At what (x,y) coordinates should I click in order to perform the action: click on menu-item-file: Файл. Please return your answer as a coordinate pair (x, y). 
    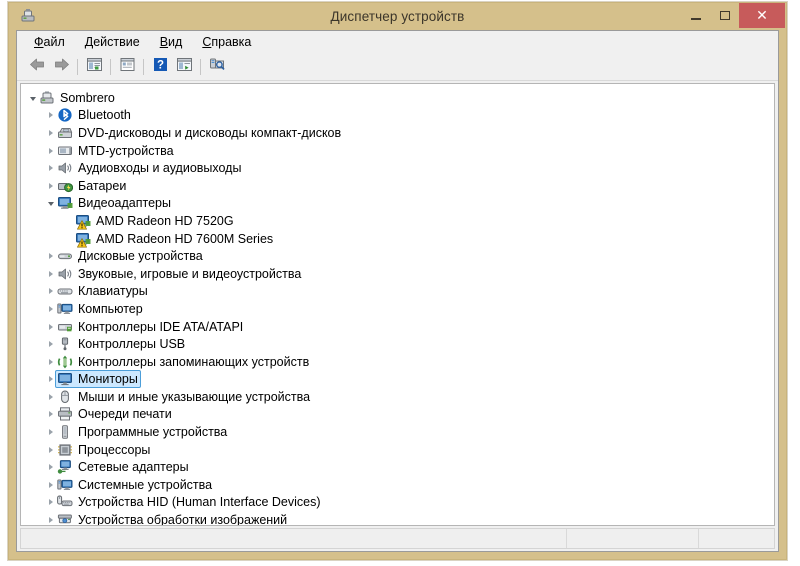
    Looking at the image, I should click on (49, 42).